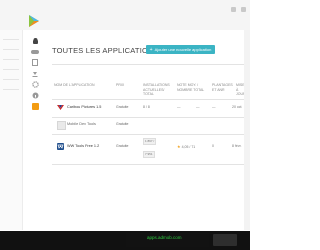  I want to click on plus-icon: +, so click(151, 49).